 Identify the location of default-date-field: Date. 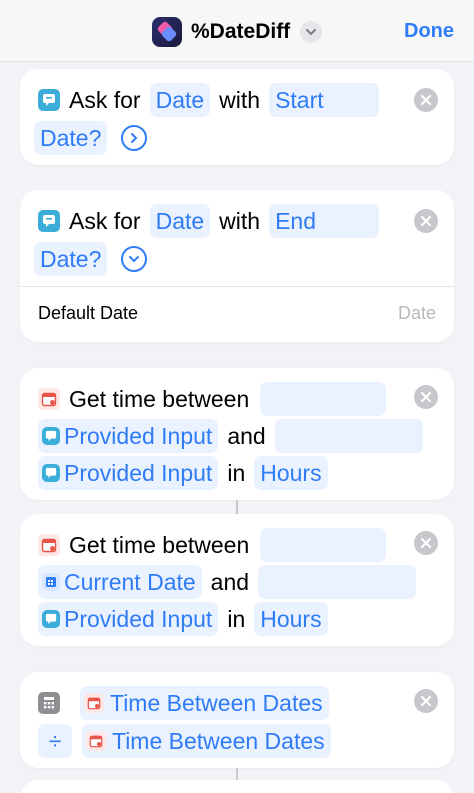
(417, 313).